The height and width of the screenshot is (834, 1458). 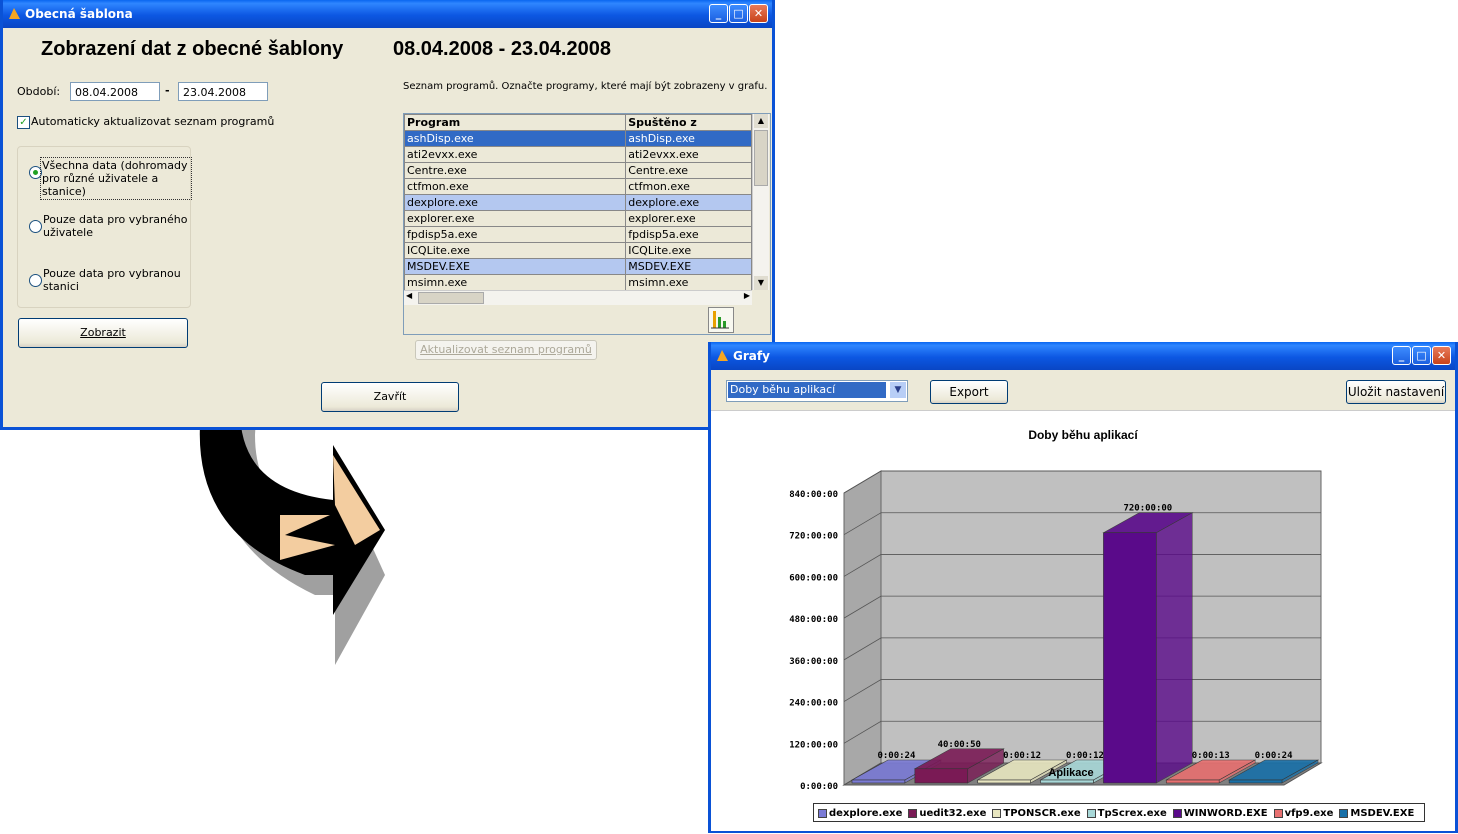 I want to click on bar-value-label: 0:00:13, so click(x=1211, y=756).